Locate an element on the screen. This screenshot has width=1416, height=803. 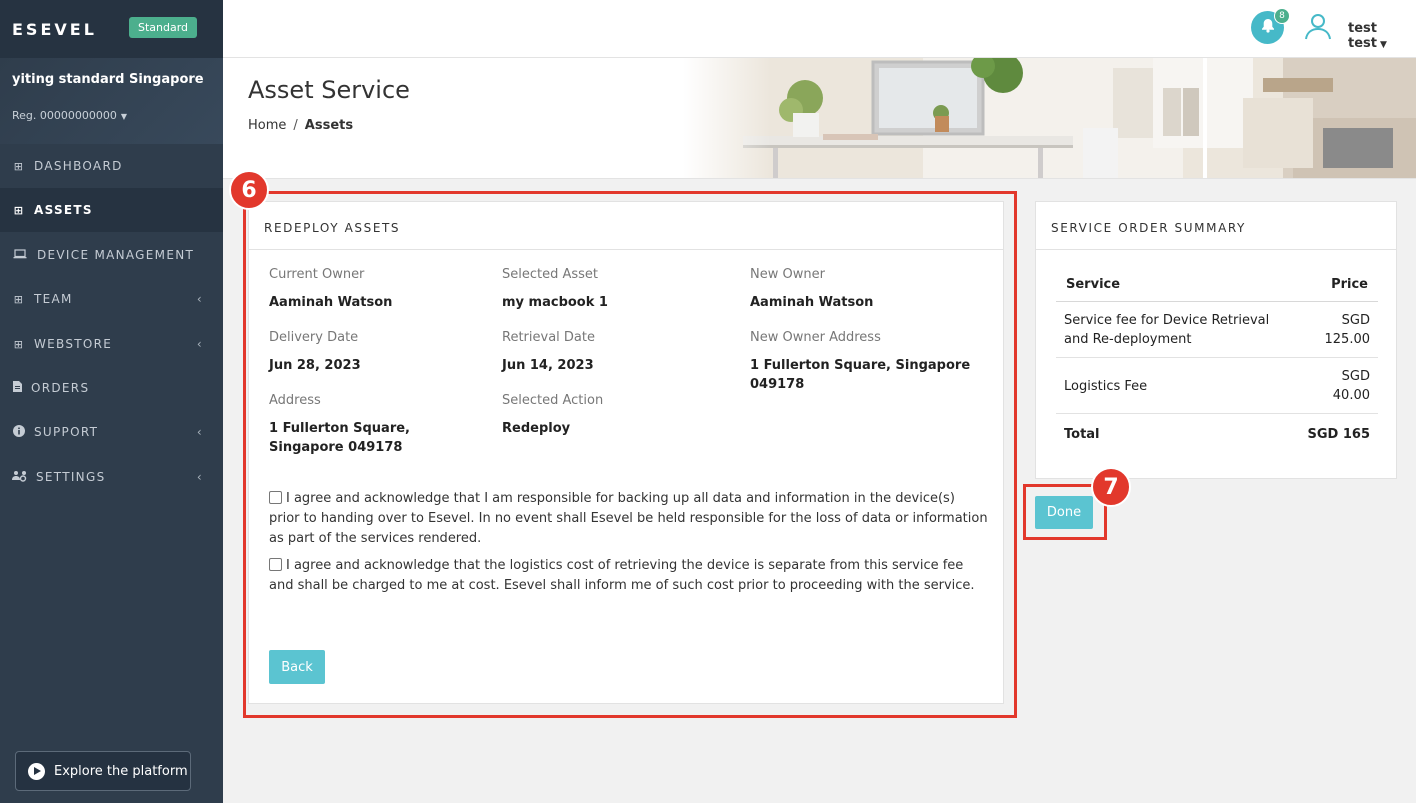
users-gear-icon is located at coordinates (20, 477).